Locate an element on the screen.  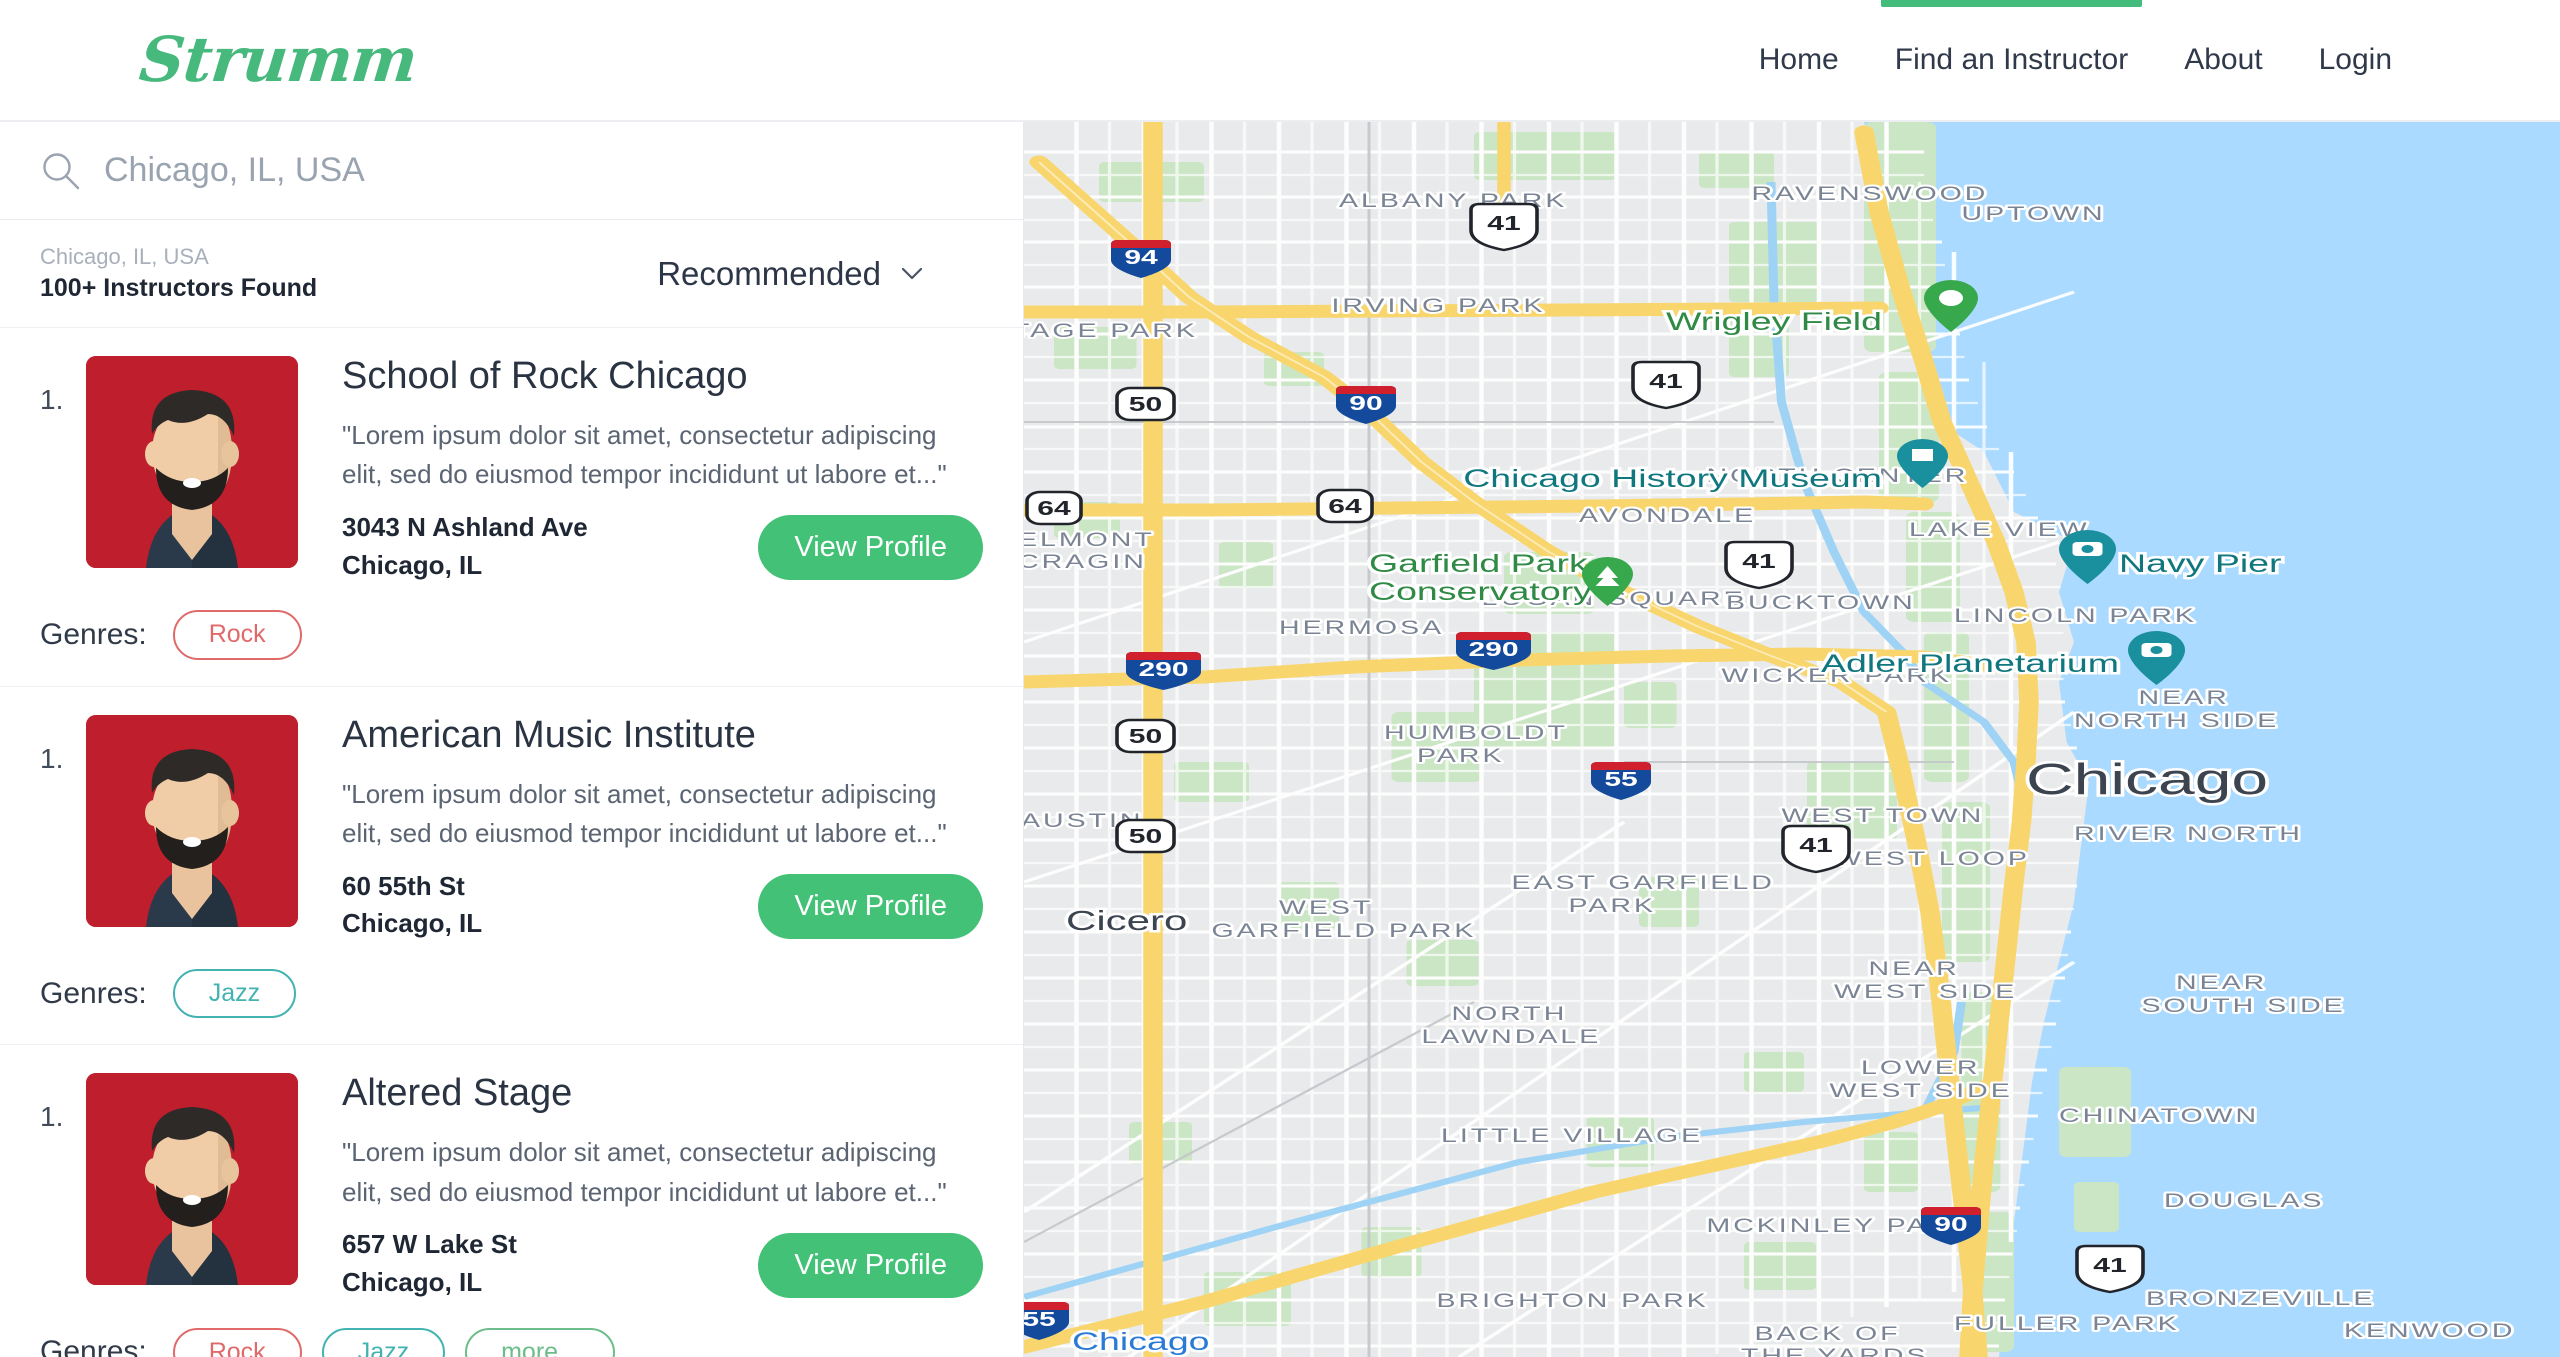
svg-text: PARK is located at coordinates (1460, 756).